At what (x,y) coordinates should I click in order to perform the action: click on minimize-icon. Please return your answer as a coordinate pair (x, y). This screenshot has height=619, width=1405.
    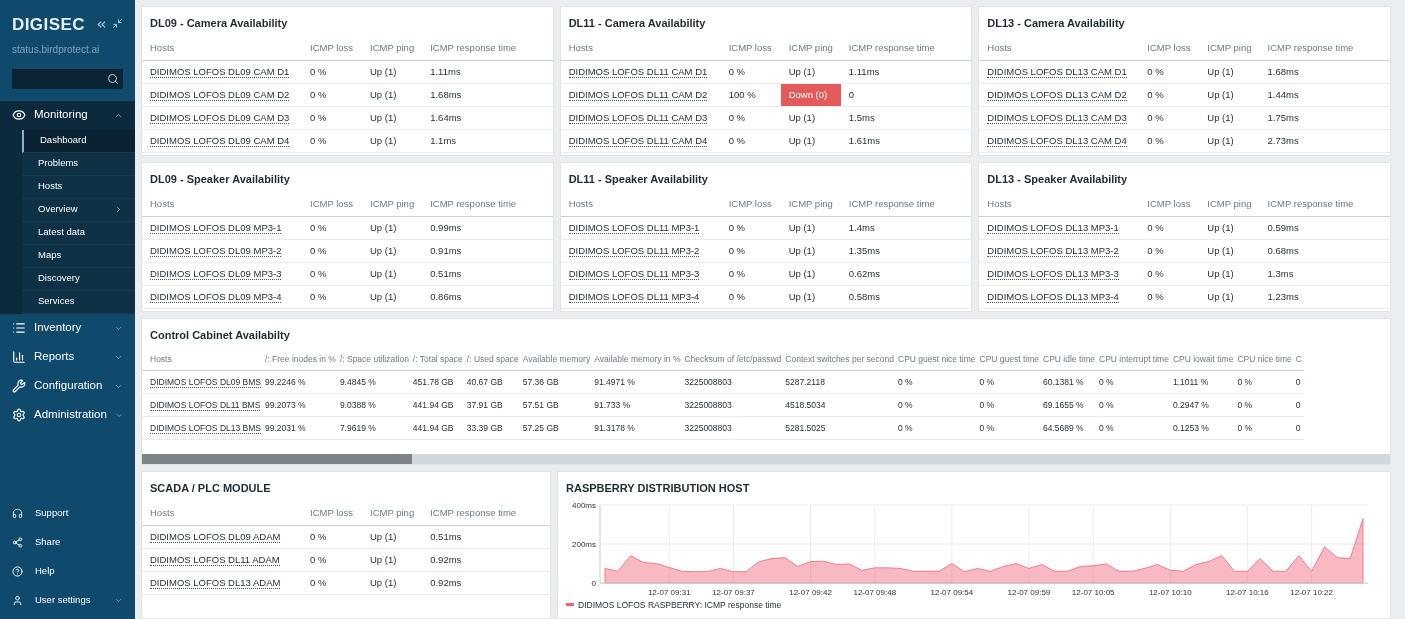
    Looking at the image, I should click on (117, 24).